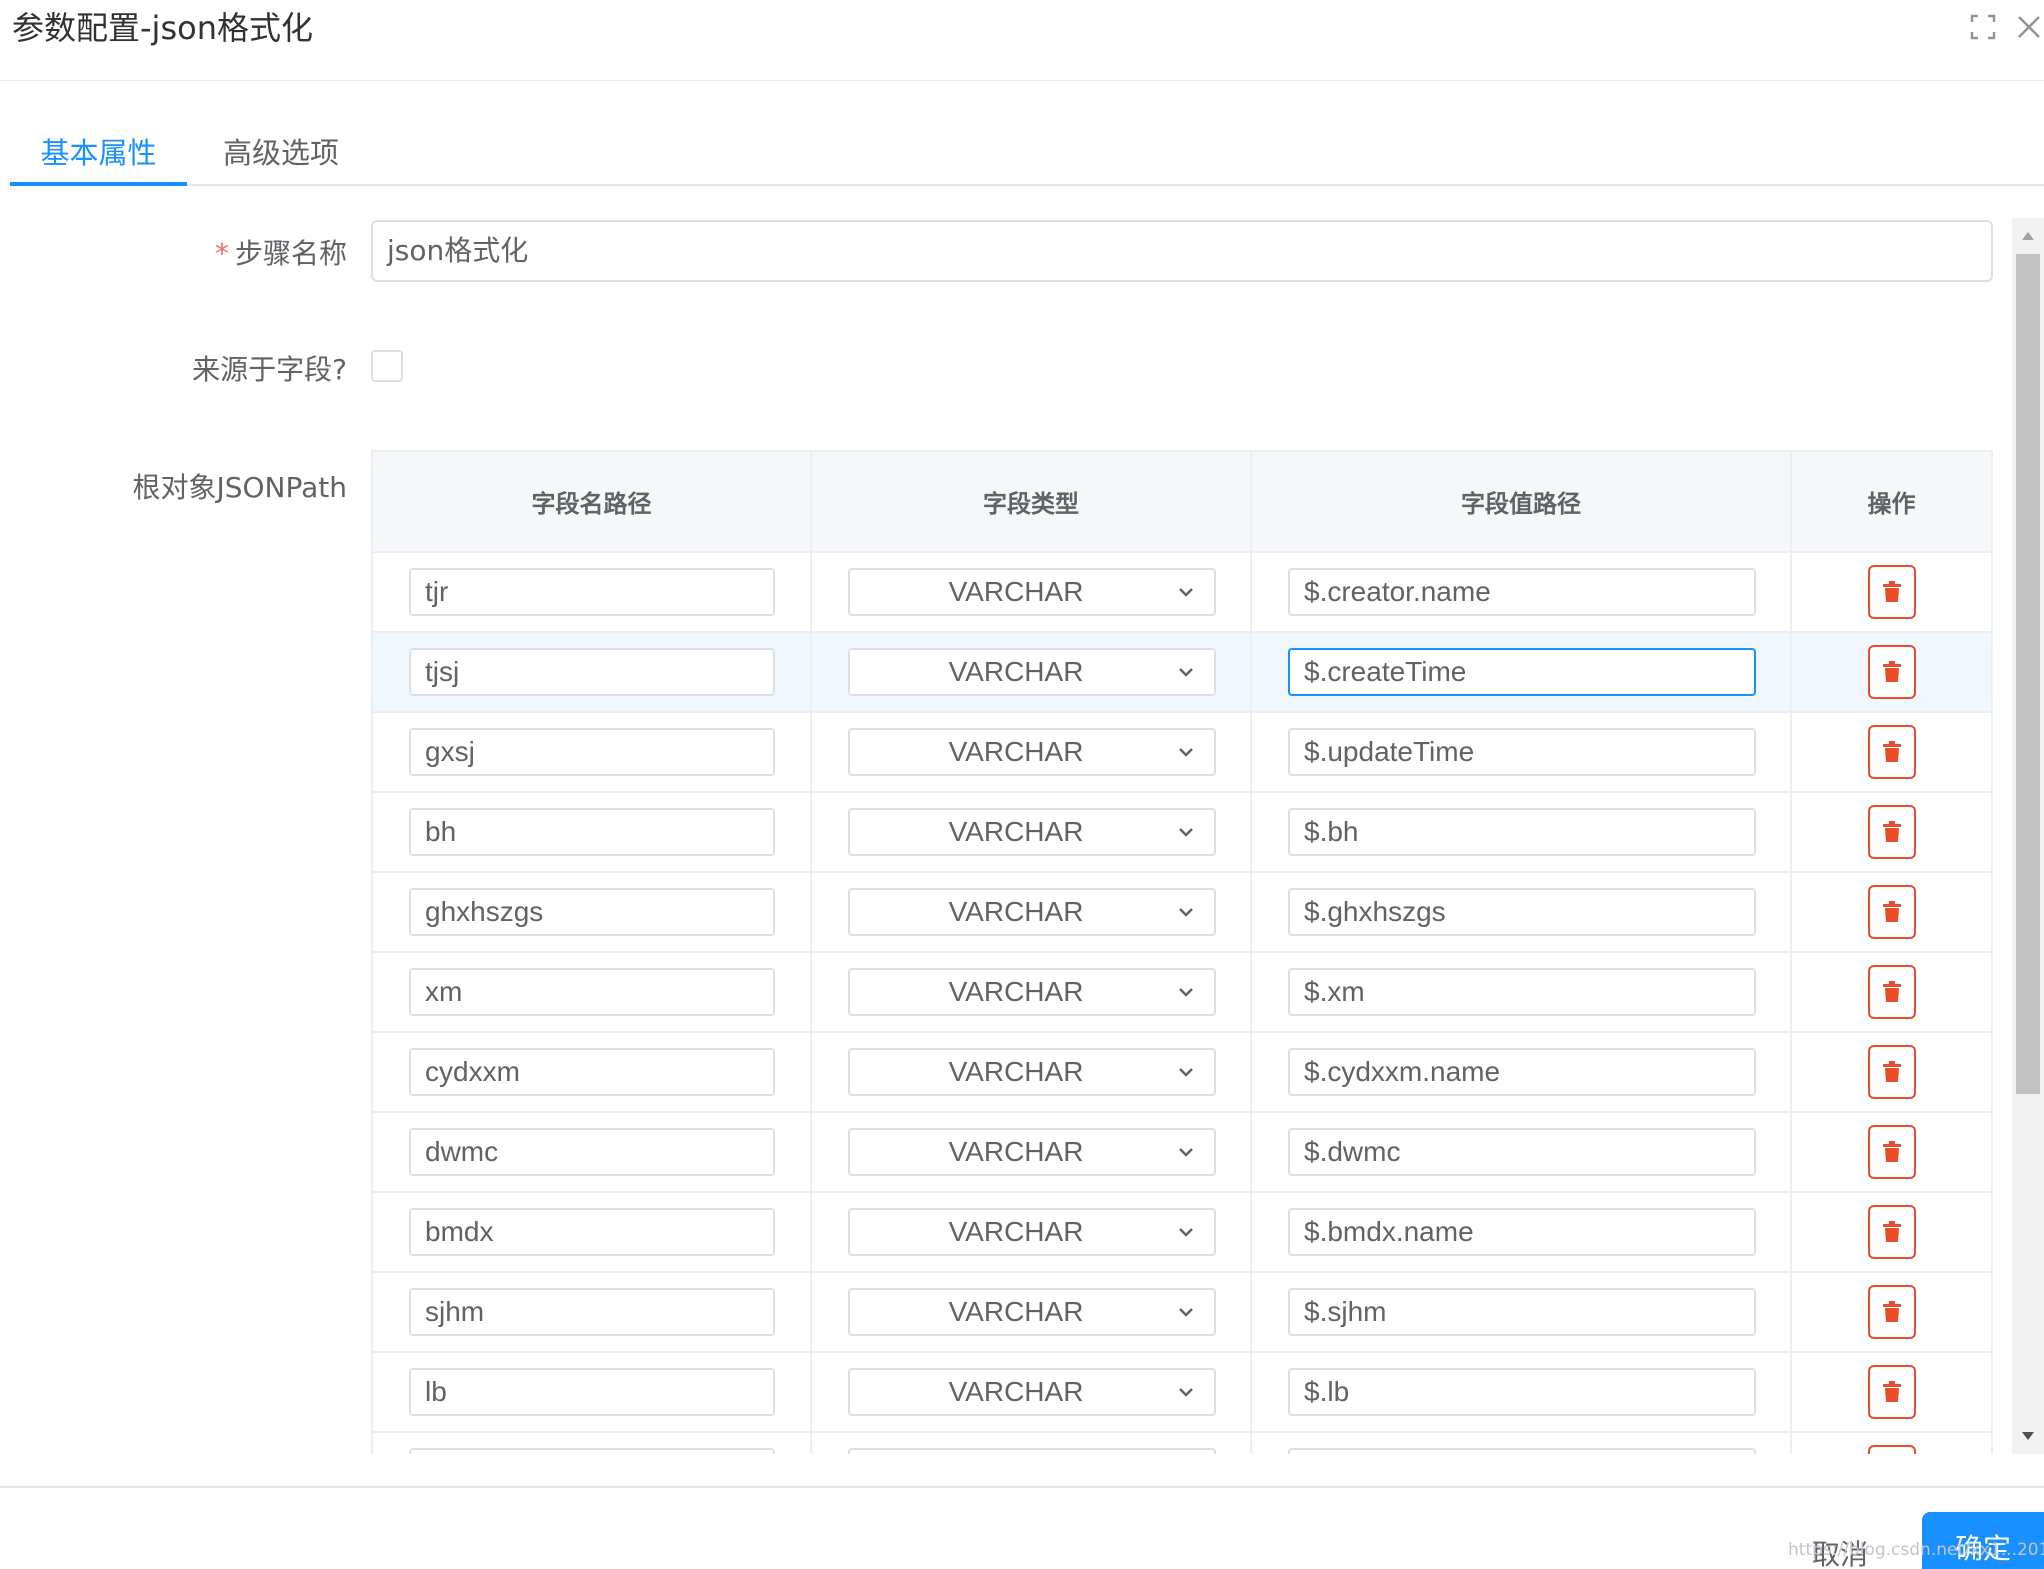 Image resolution: width=2044 pixels, height=1569 pixels. I want to click on fullscreen-icon, so click(1983, 27).